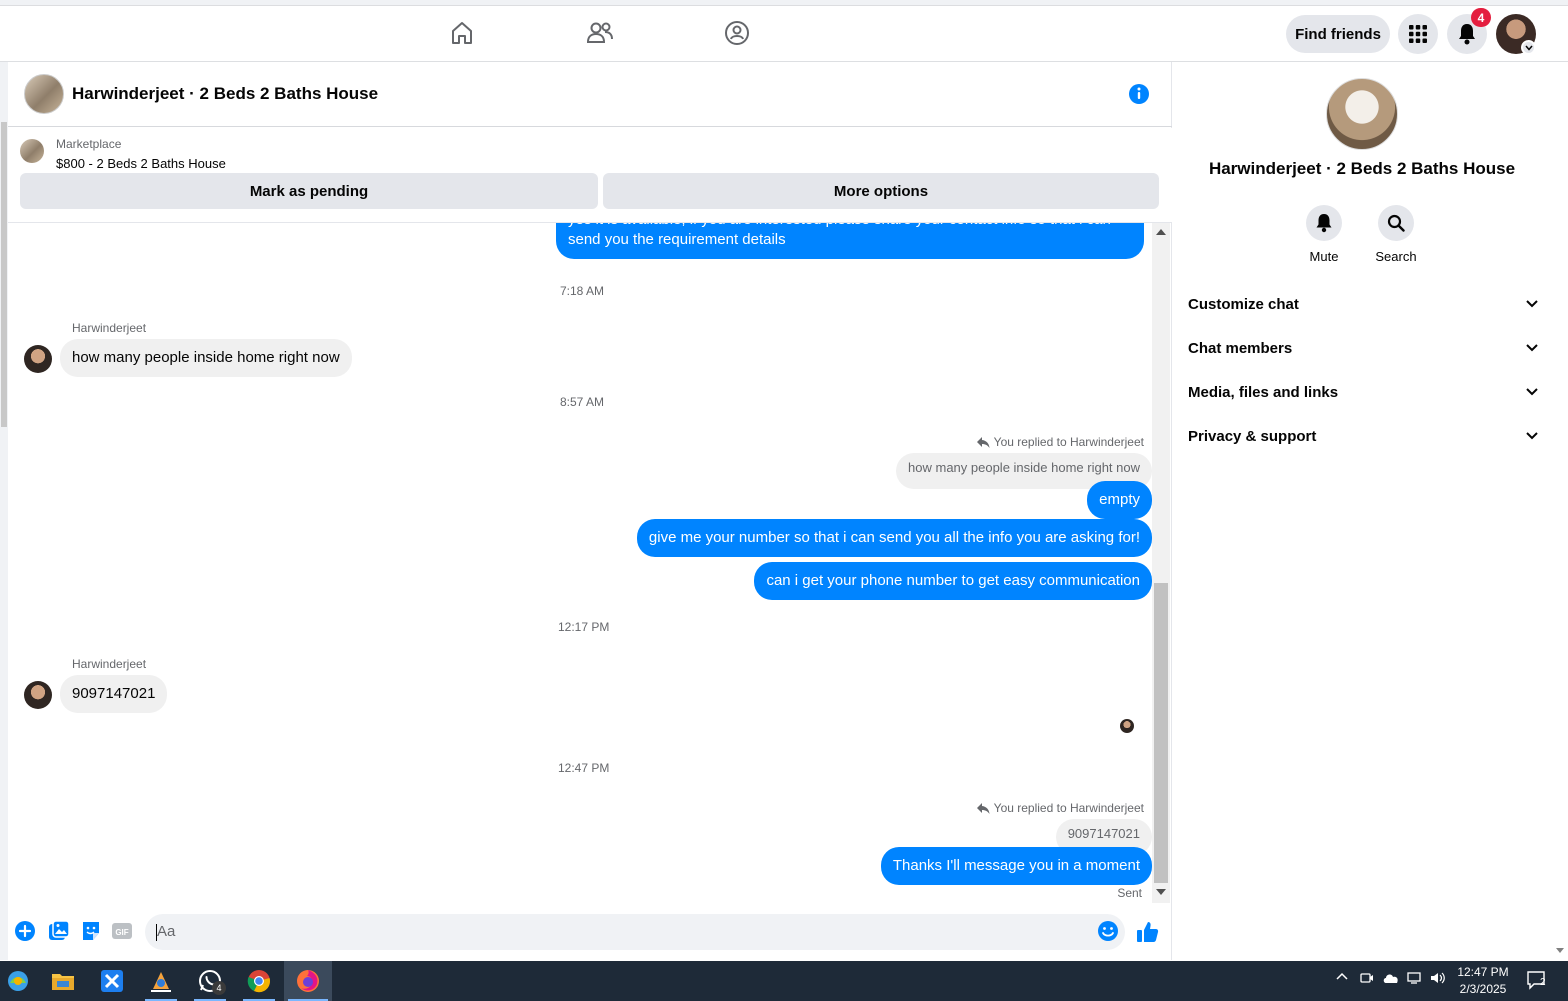 The width and height of the screenshot is (1568, 1001). Describe the element at coordinates (161, 981) in the screenshot. I see `paint-app-icon` at that location.